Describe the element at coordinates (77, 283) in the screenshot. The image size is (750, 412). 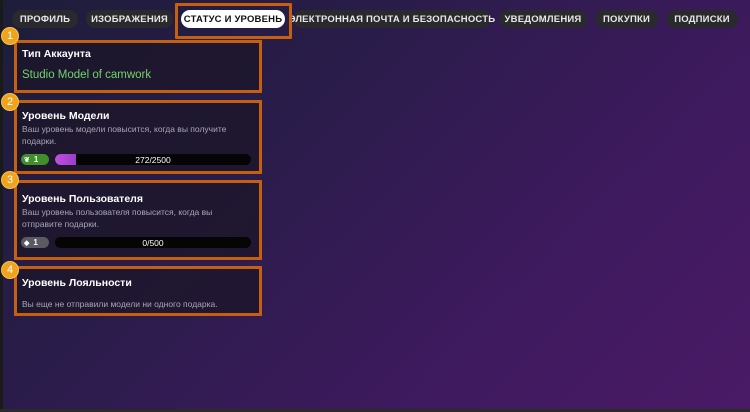
I see `loyalty-level-title: Уровень Лояльности` at that location.